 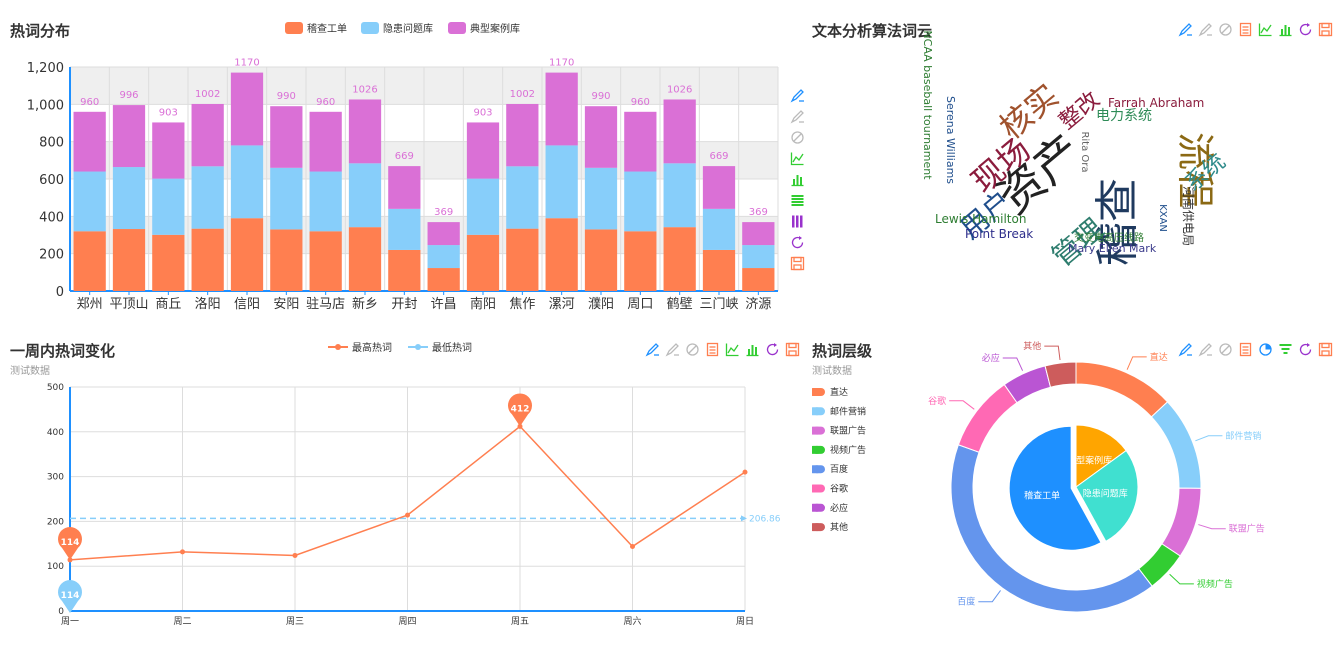 What do you see at coordinates (765, 519) in the screenshot?
I see `mark-line-label: 206.86` at bounding box center [765, 519].